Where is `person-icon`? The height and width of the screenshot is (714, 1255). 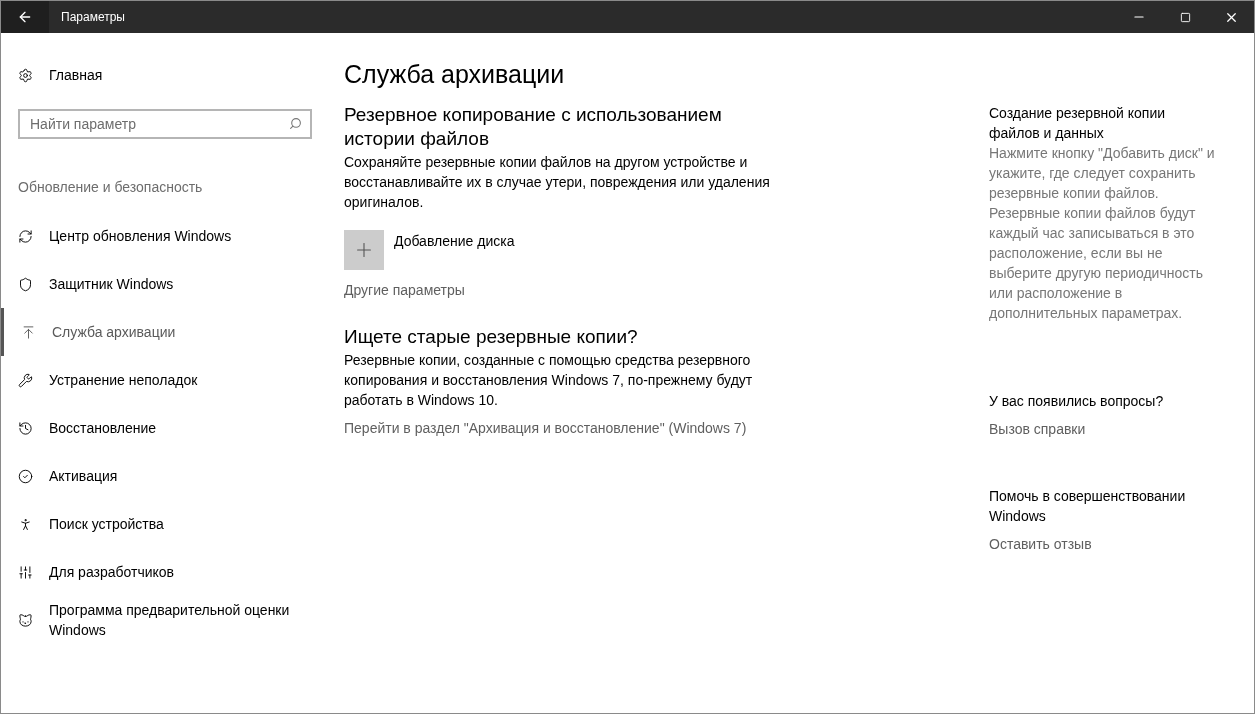 person-icon is located at coordinates (25, 524).